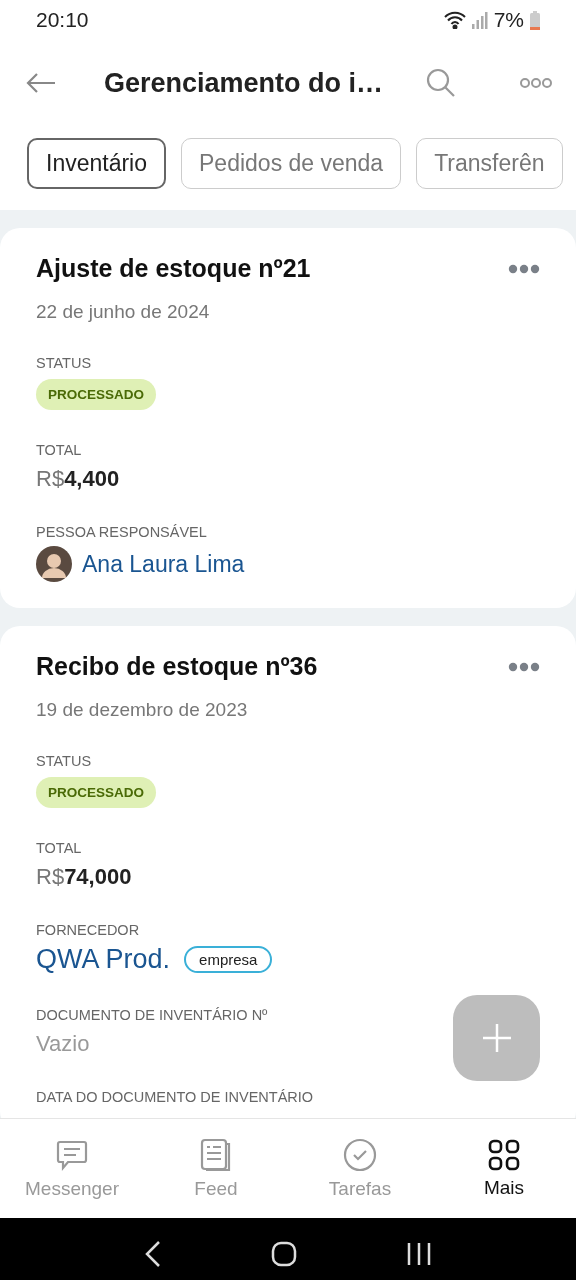 This screenshot has height=1280, width=576. Describe the element at coordinates (173, 268) in the screenshot. I see `card-title: Ajuste de estoque nº21` at that location.